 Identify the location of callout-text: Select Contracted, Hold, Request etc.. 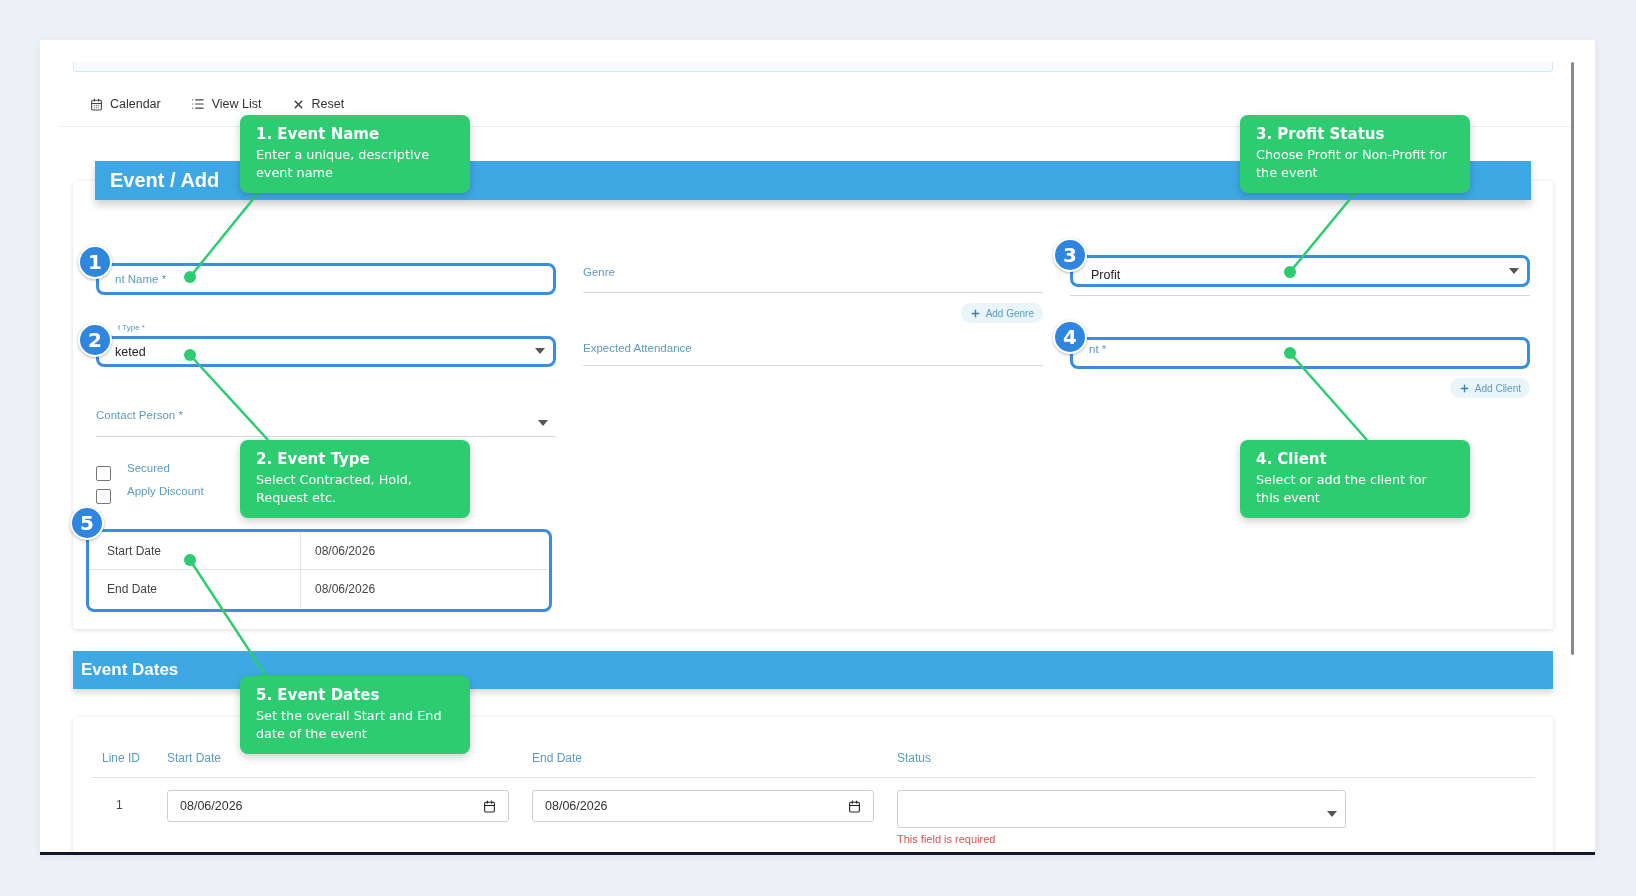
(334, 489).